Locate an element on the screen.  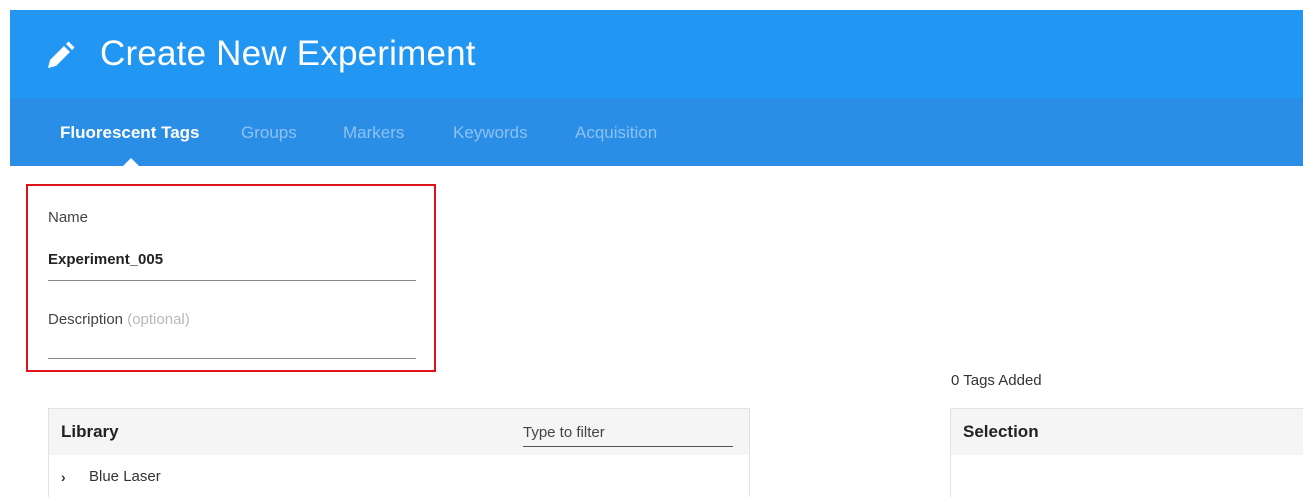
pencil-icon is located at coordinates (61, 54).